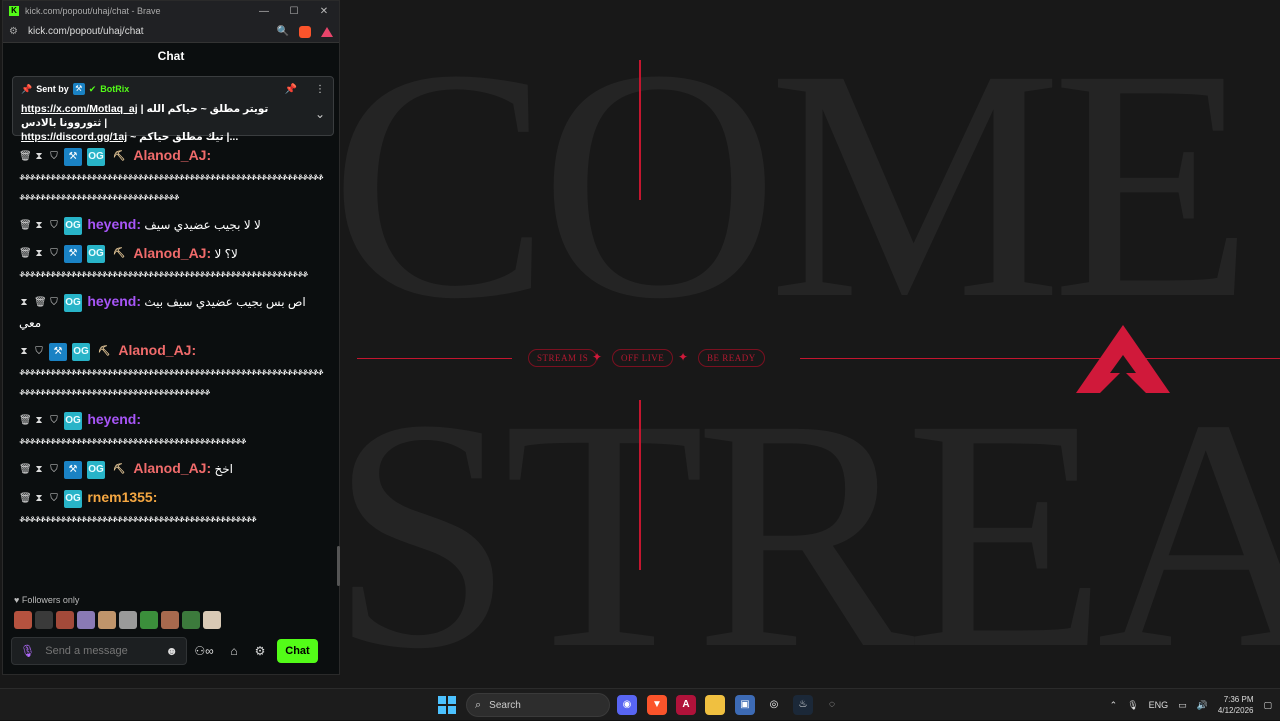  Describe the element at coordinates (260, 651) in the screenshot. I see `settings-icon: ⚙` at that location.